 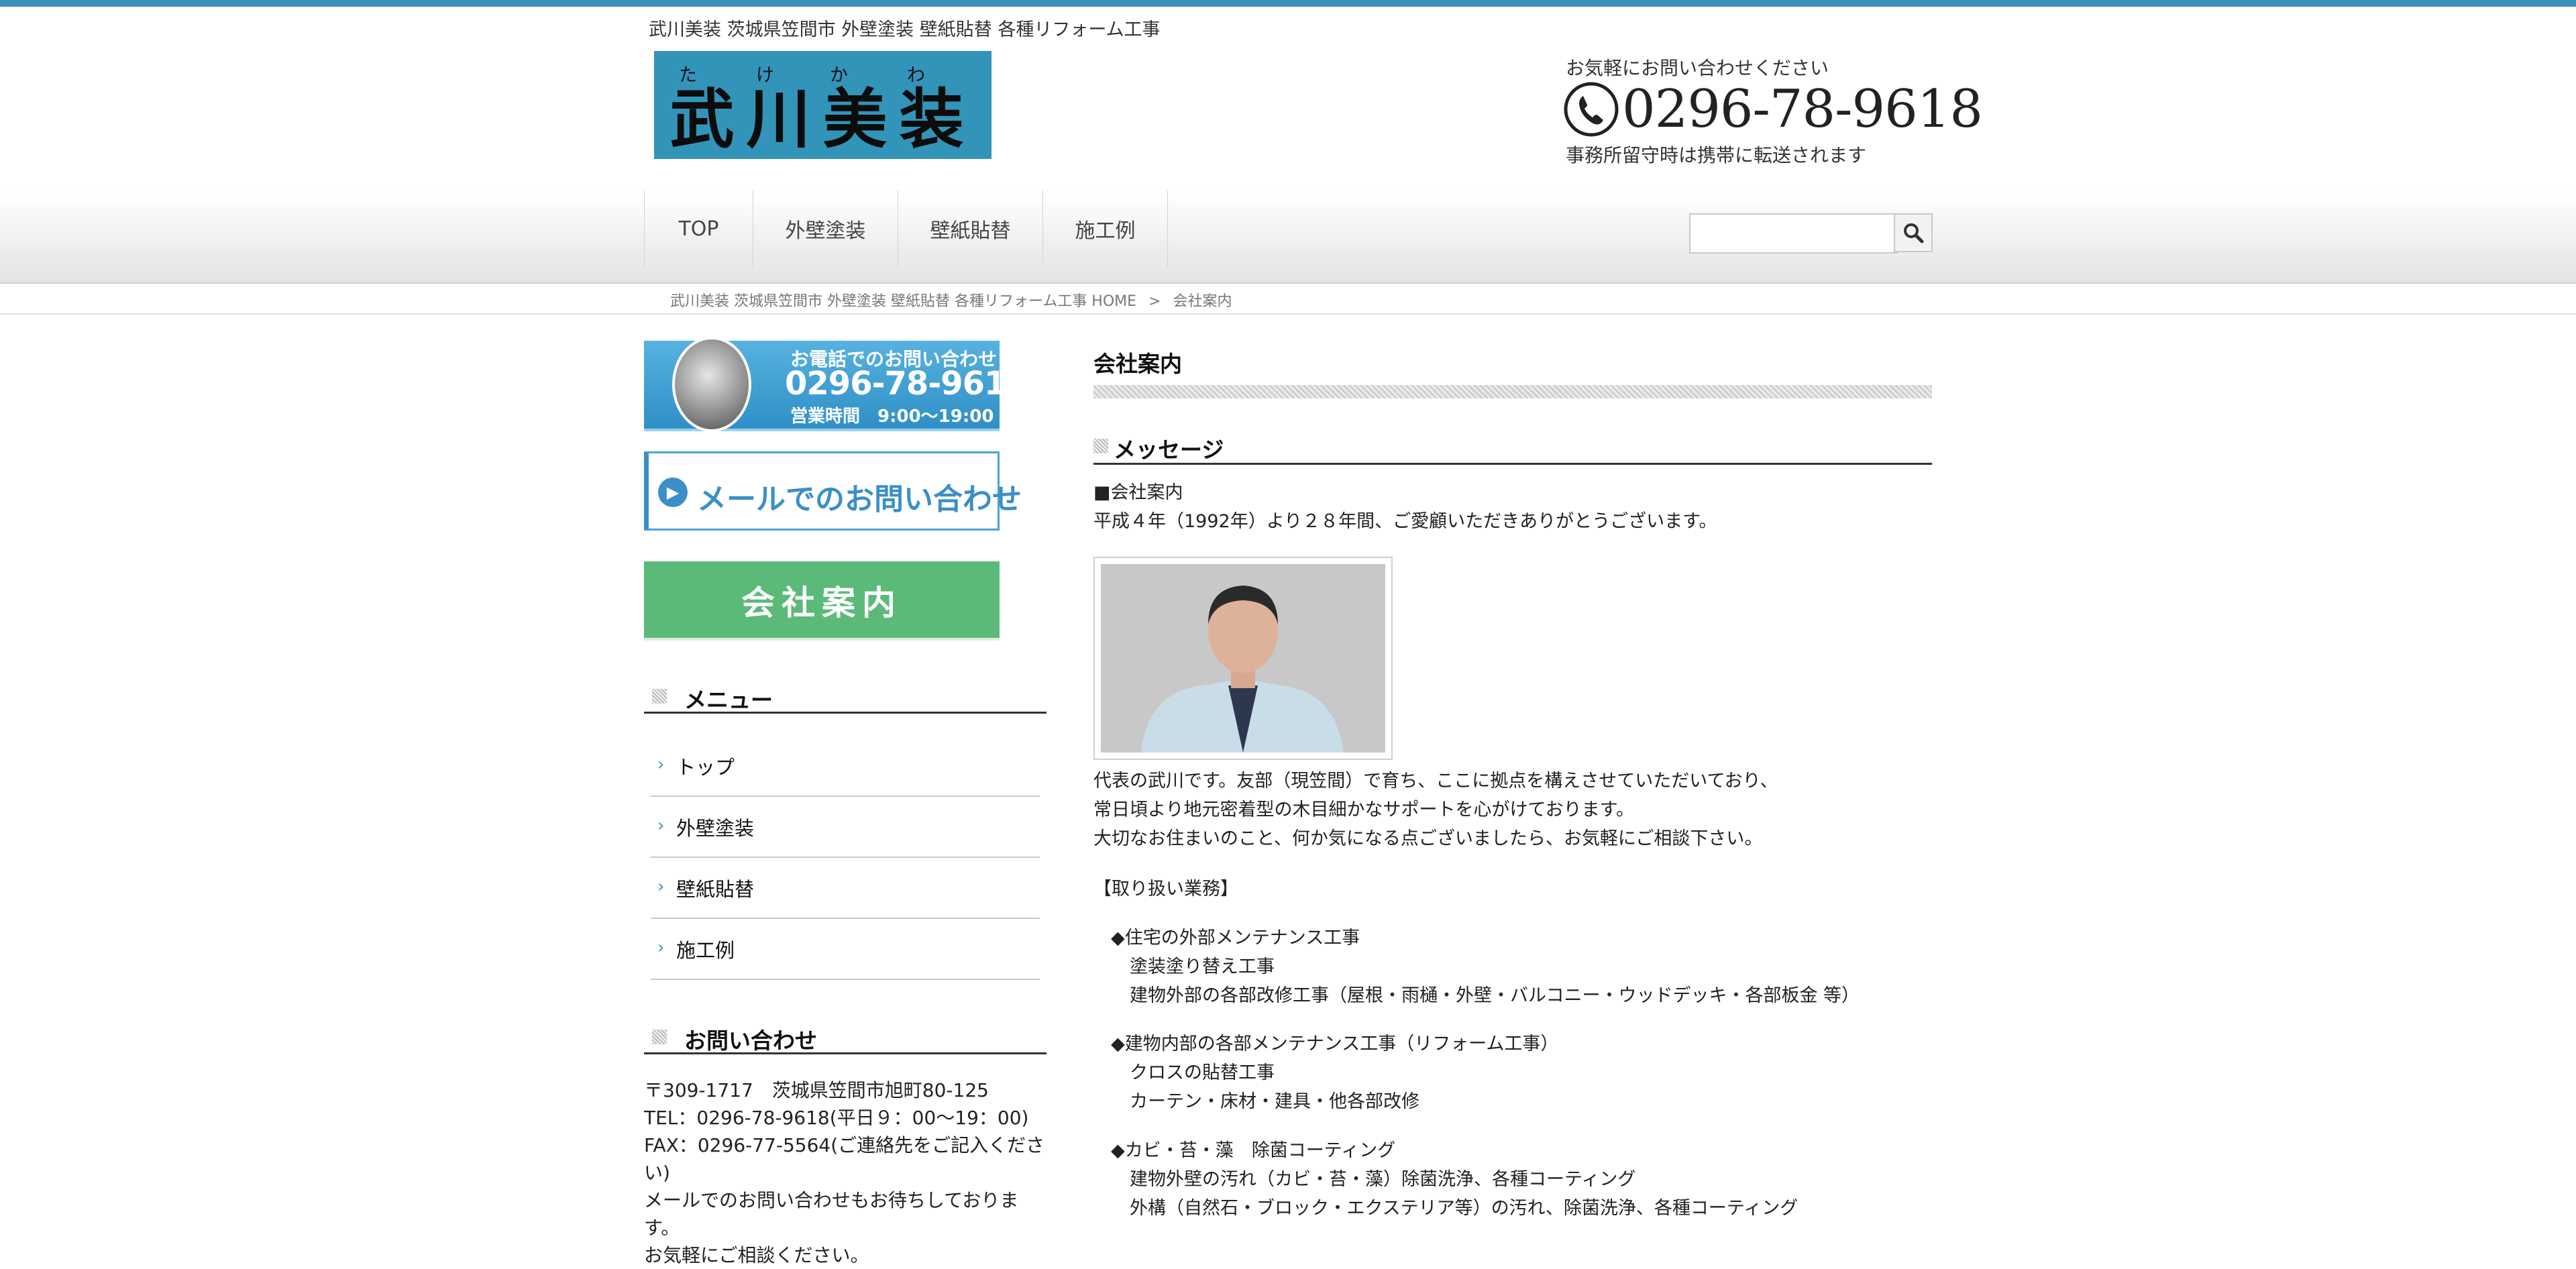 What do you see at coordinates (1697, 68) in the screenshot?
I see `contact-lead: お気軽にお問い合わせください` at bounding box center [1697, 68].